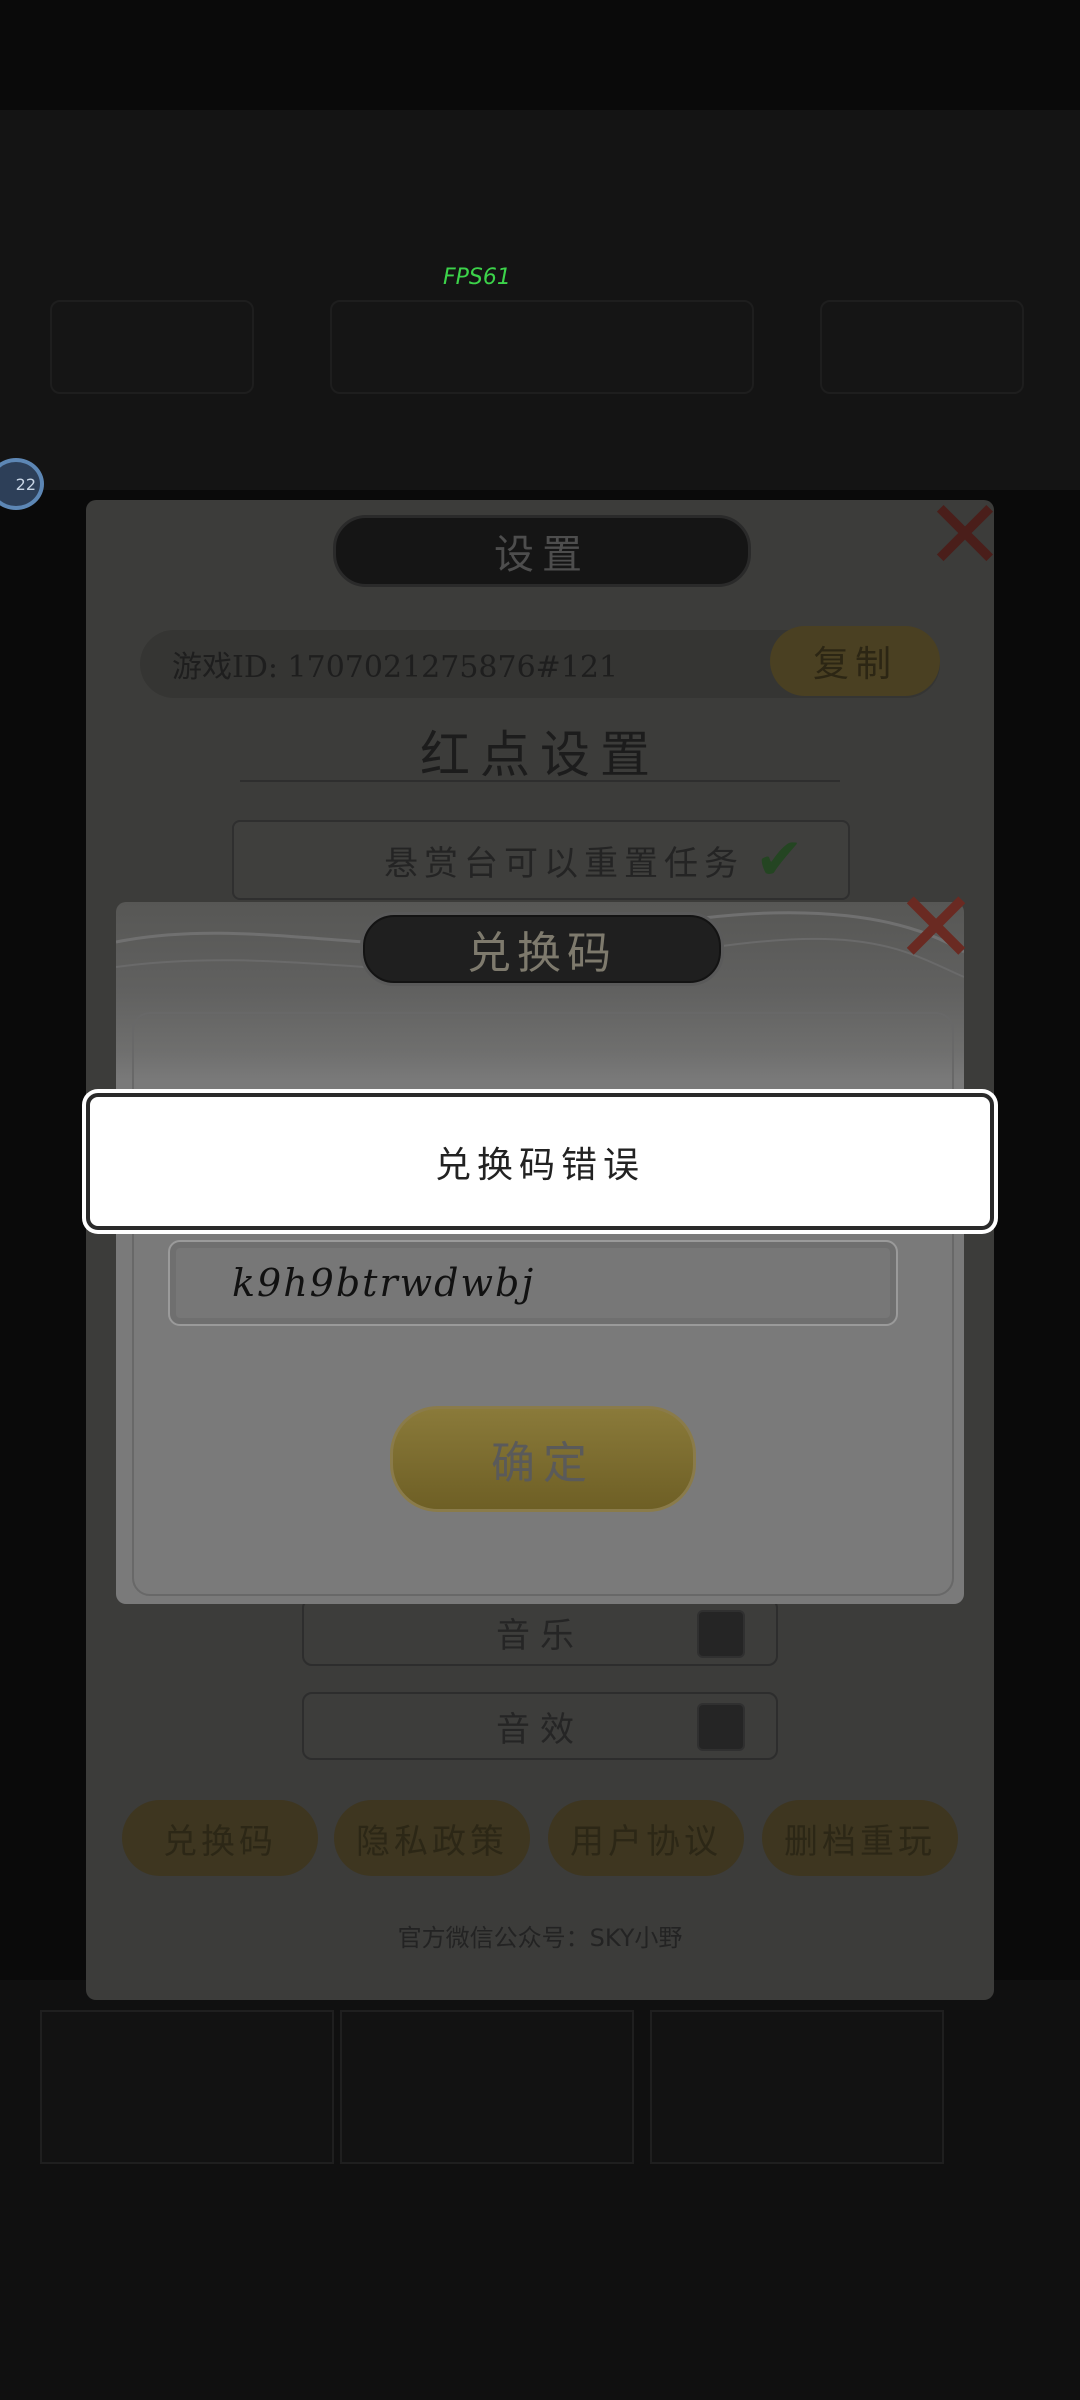 This screenshot has height=2400, width=1080. Describe the element at coordinates (779, 859) in the screenshot. I see `check-icon: ✔` at that location.